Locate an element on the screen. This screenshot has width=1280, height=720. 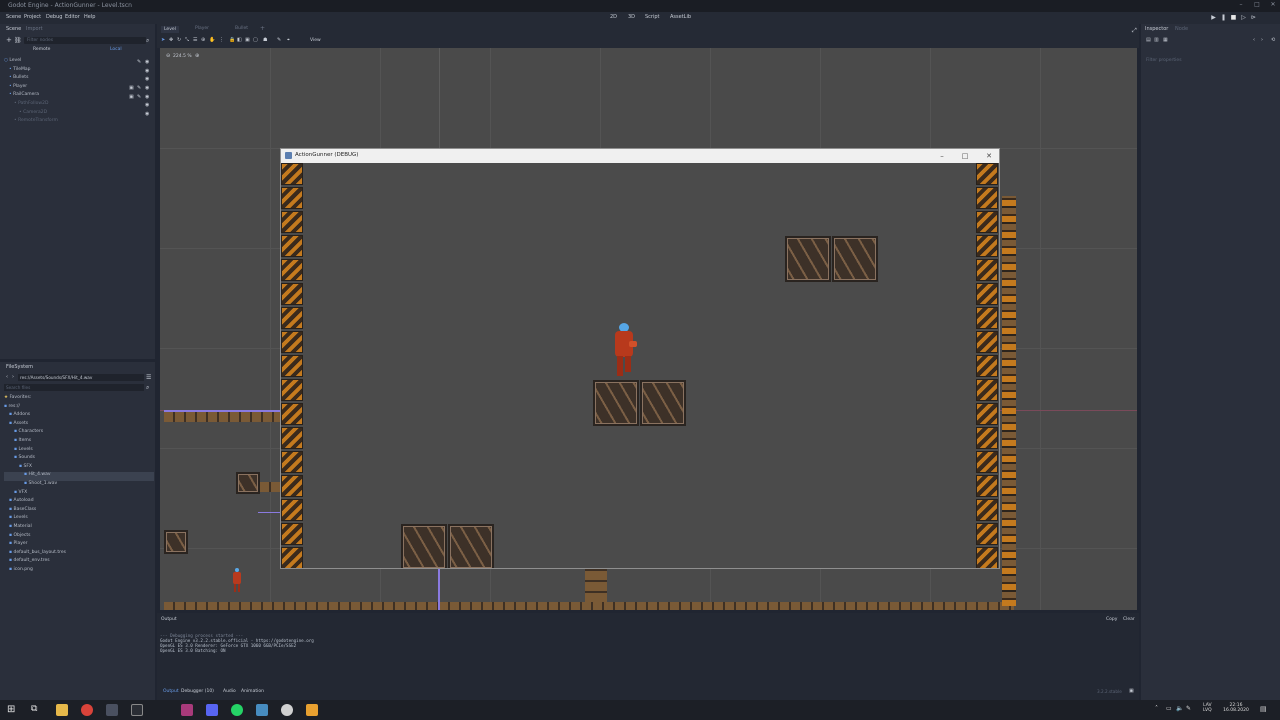
back-icon: ‹ is located at coordinates (7, 377).